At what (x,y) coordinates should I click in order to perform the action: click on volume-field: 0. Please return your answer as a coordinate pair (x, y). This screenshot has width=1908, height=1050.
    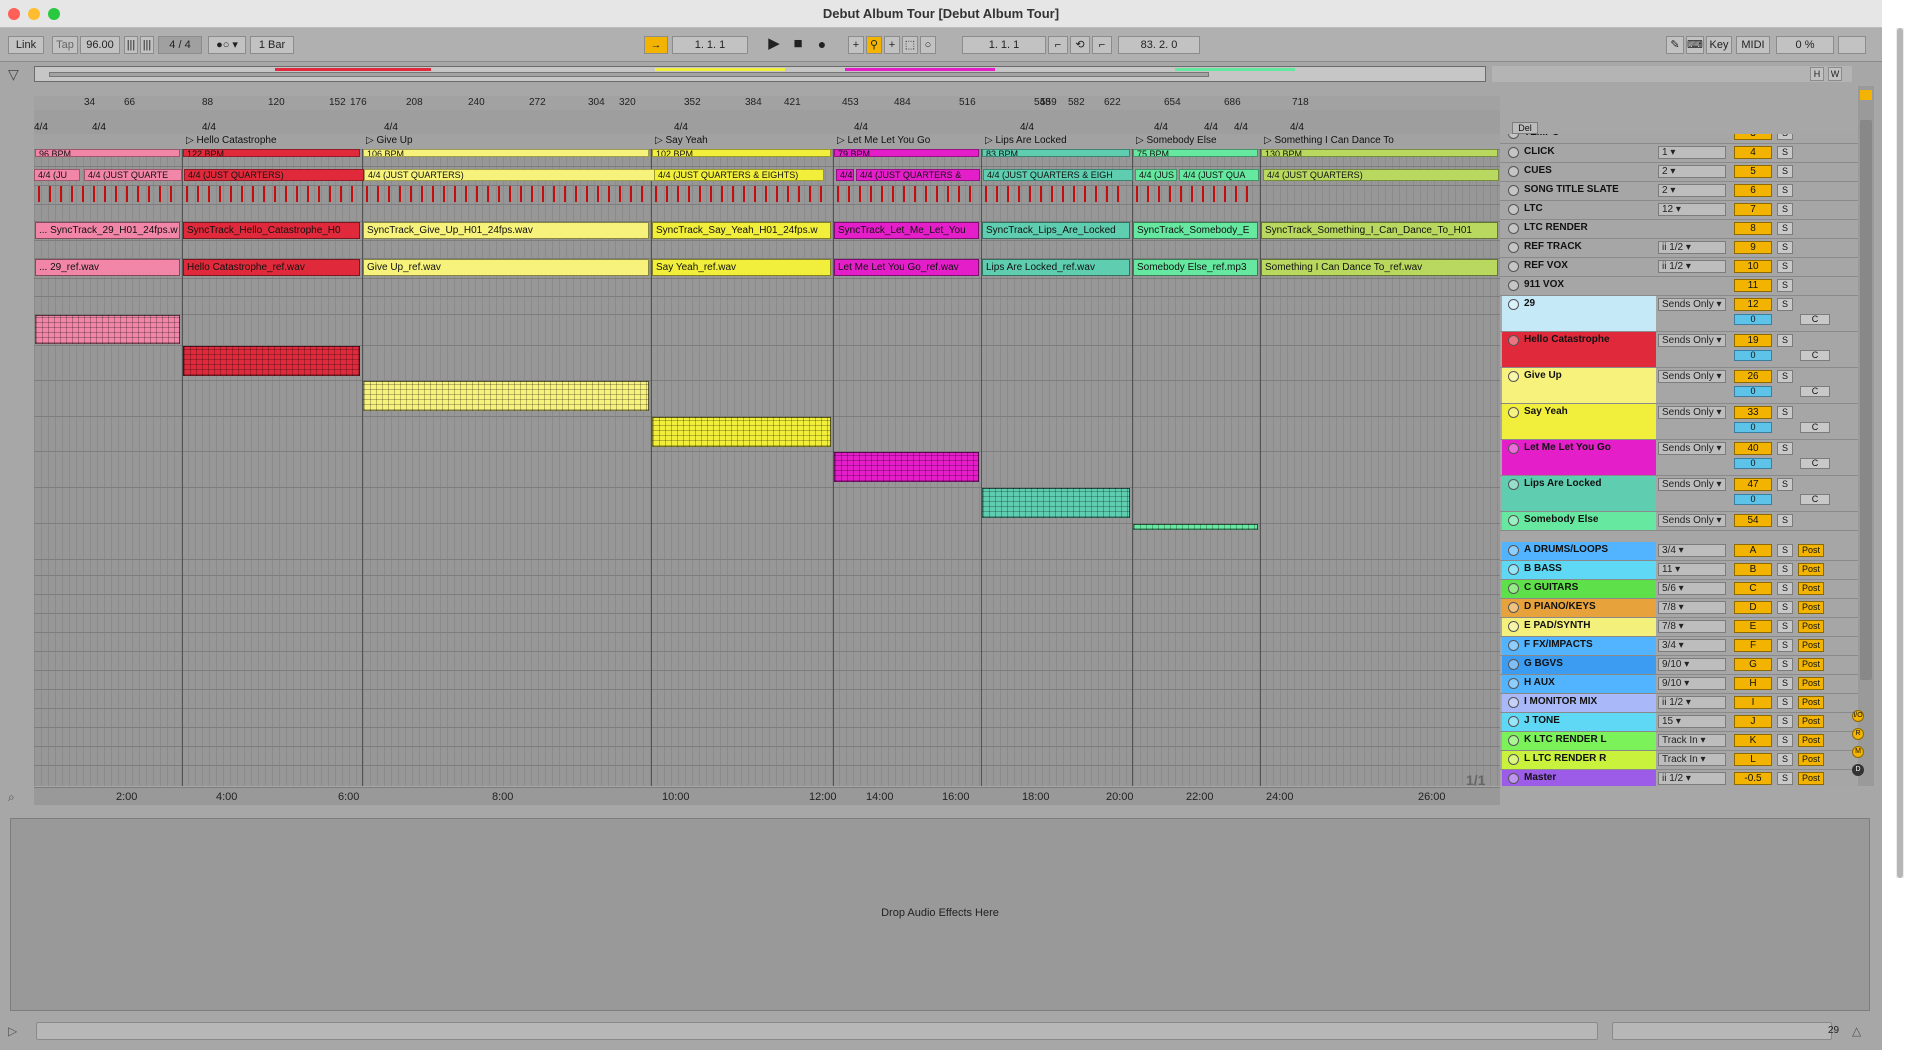
    Looking at the image, I should click on (1753, 499).